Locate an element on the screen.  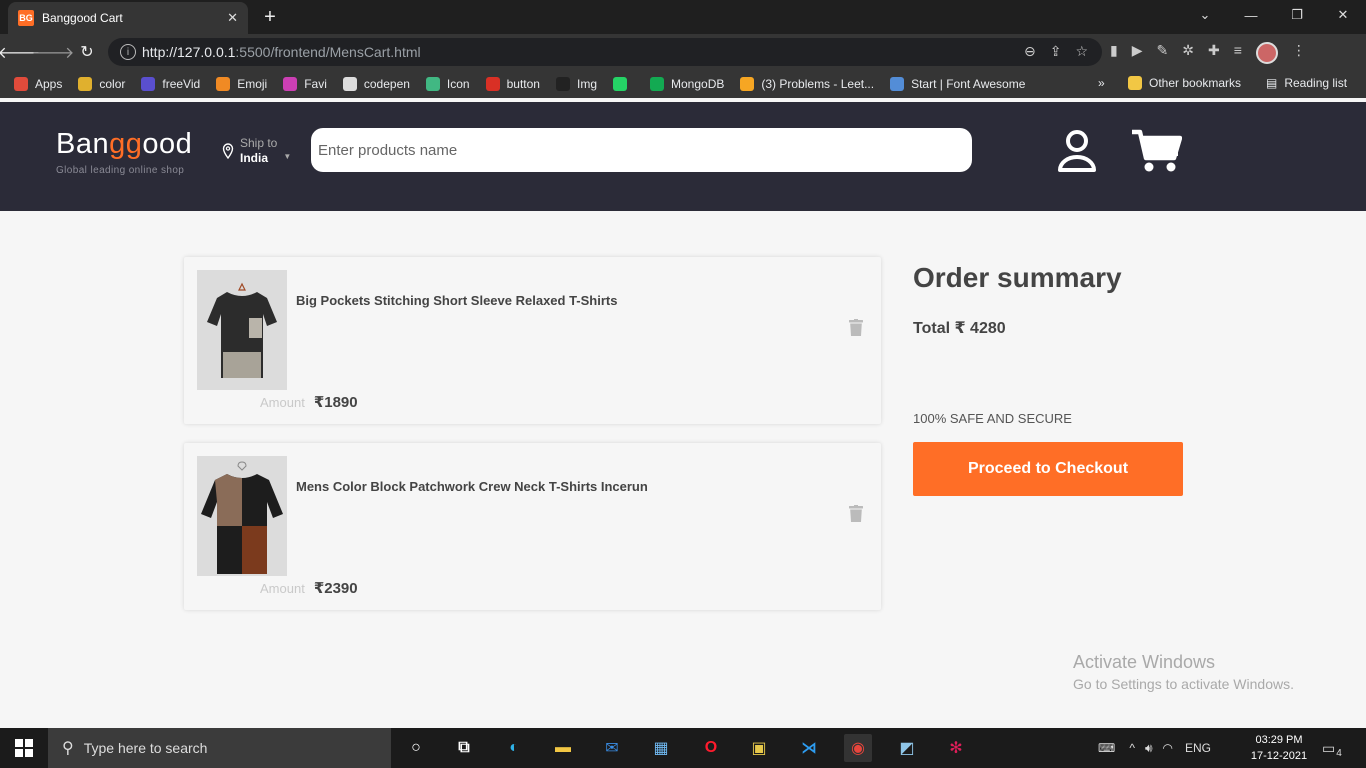
url-path: :5500/frontend/MensCart.html is located at coordinates (328, 52).